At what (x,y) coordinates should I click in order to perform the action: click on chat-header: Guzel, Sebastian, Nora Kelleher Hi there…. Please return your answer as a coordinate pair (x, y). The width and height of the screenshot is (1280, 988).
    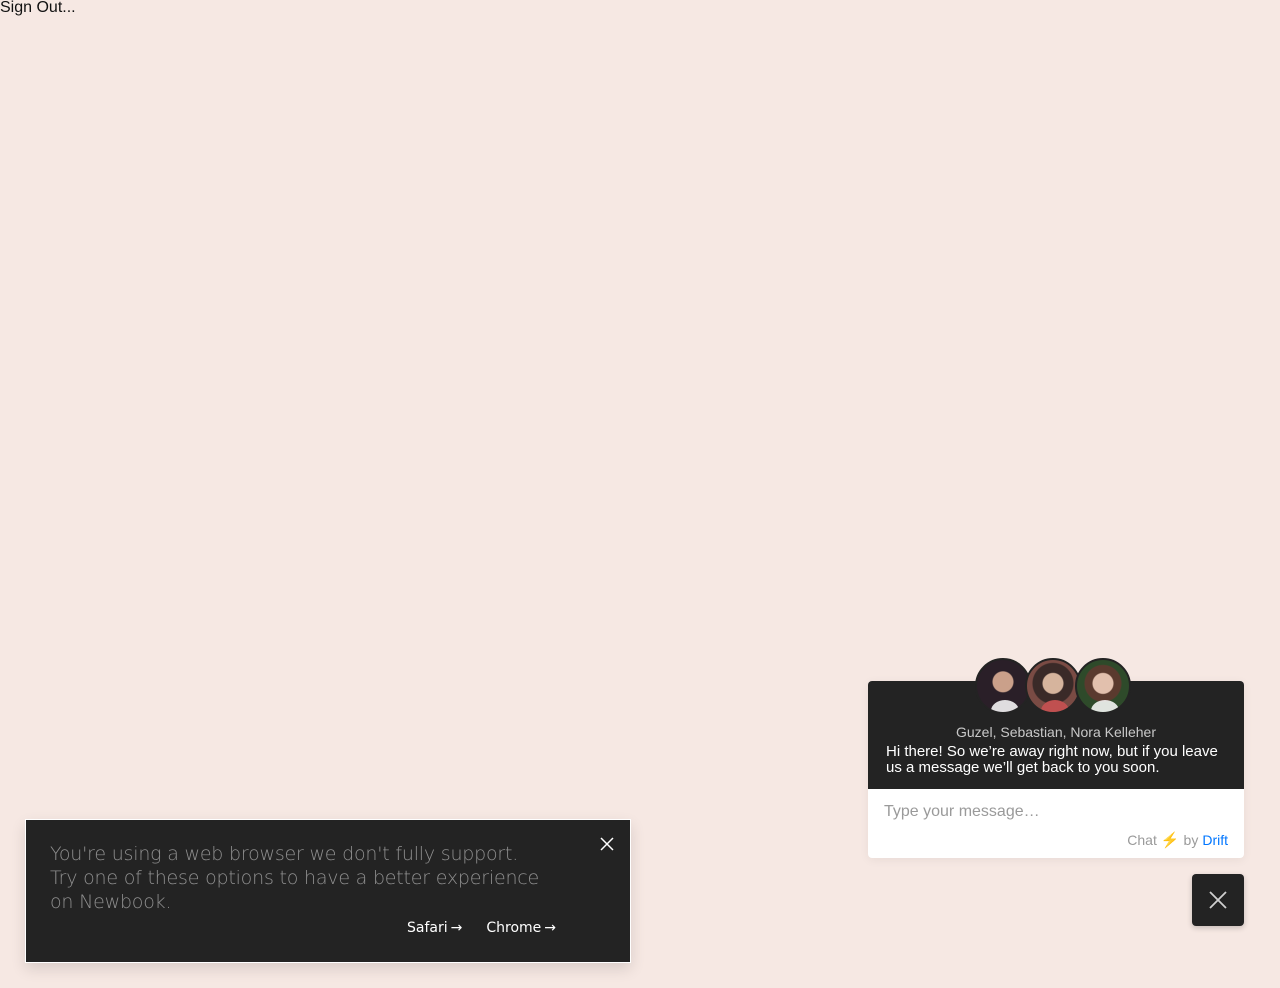
    Looking at the image, I should click on (1056, 723).